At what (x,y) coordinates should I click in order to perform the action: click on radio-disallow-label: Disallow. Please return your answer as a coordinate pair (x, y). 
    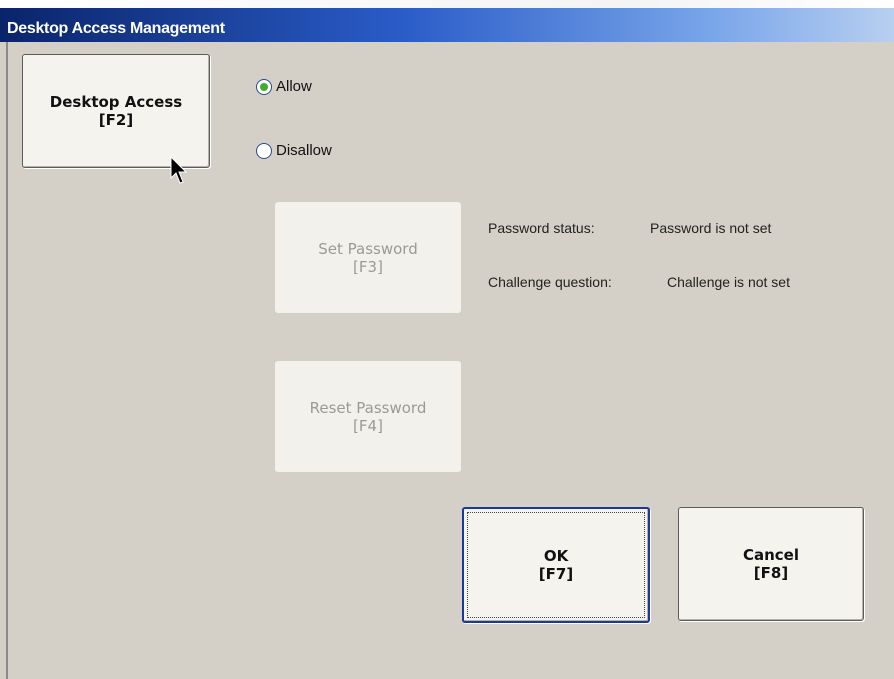
    Looking at the image, I should click on (304, 150).